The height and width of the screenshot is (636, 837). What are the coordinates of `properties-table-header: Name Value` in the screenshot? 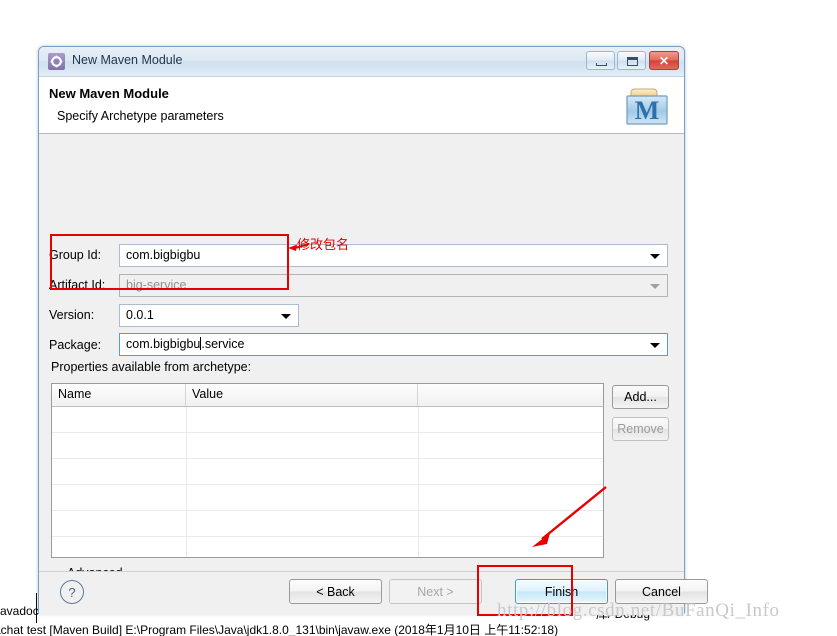 It's located at (327, 395).